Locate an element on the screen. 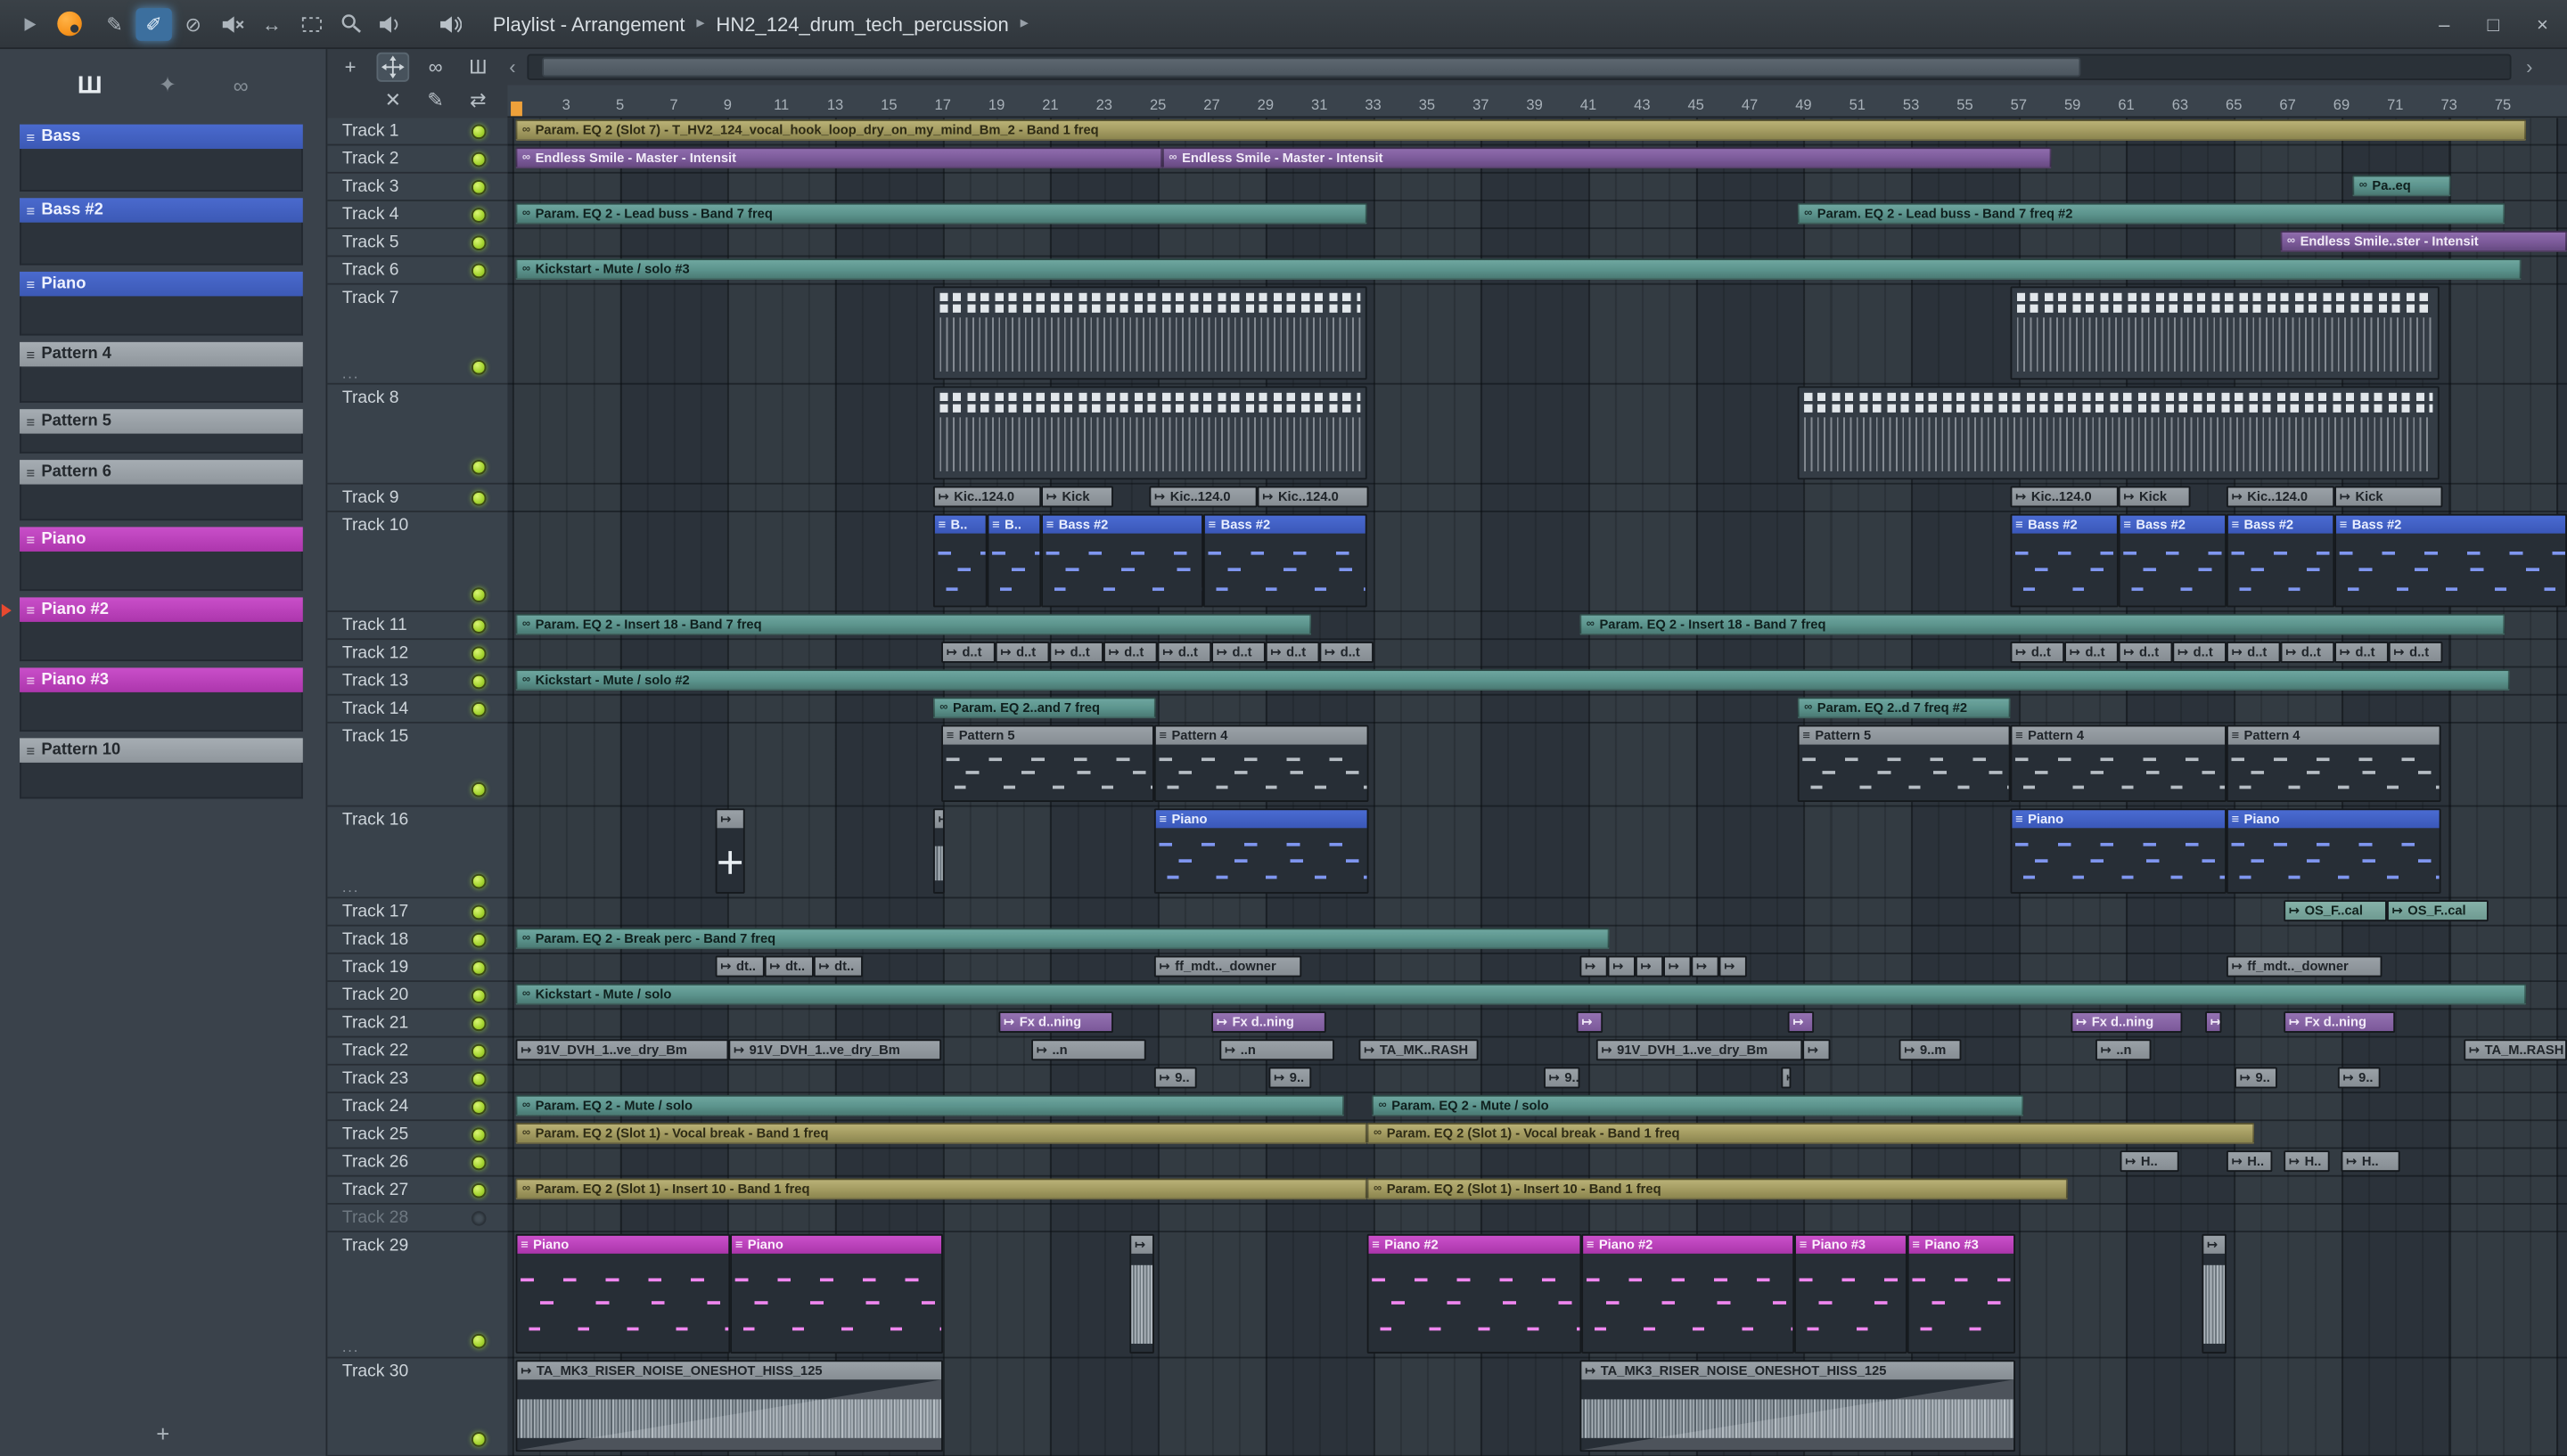 The height and width of the screenshot is (1456, 2567). audio-clip: ↦ 9.. is located at coordinates (1562, 1078).